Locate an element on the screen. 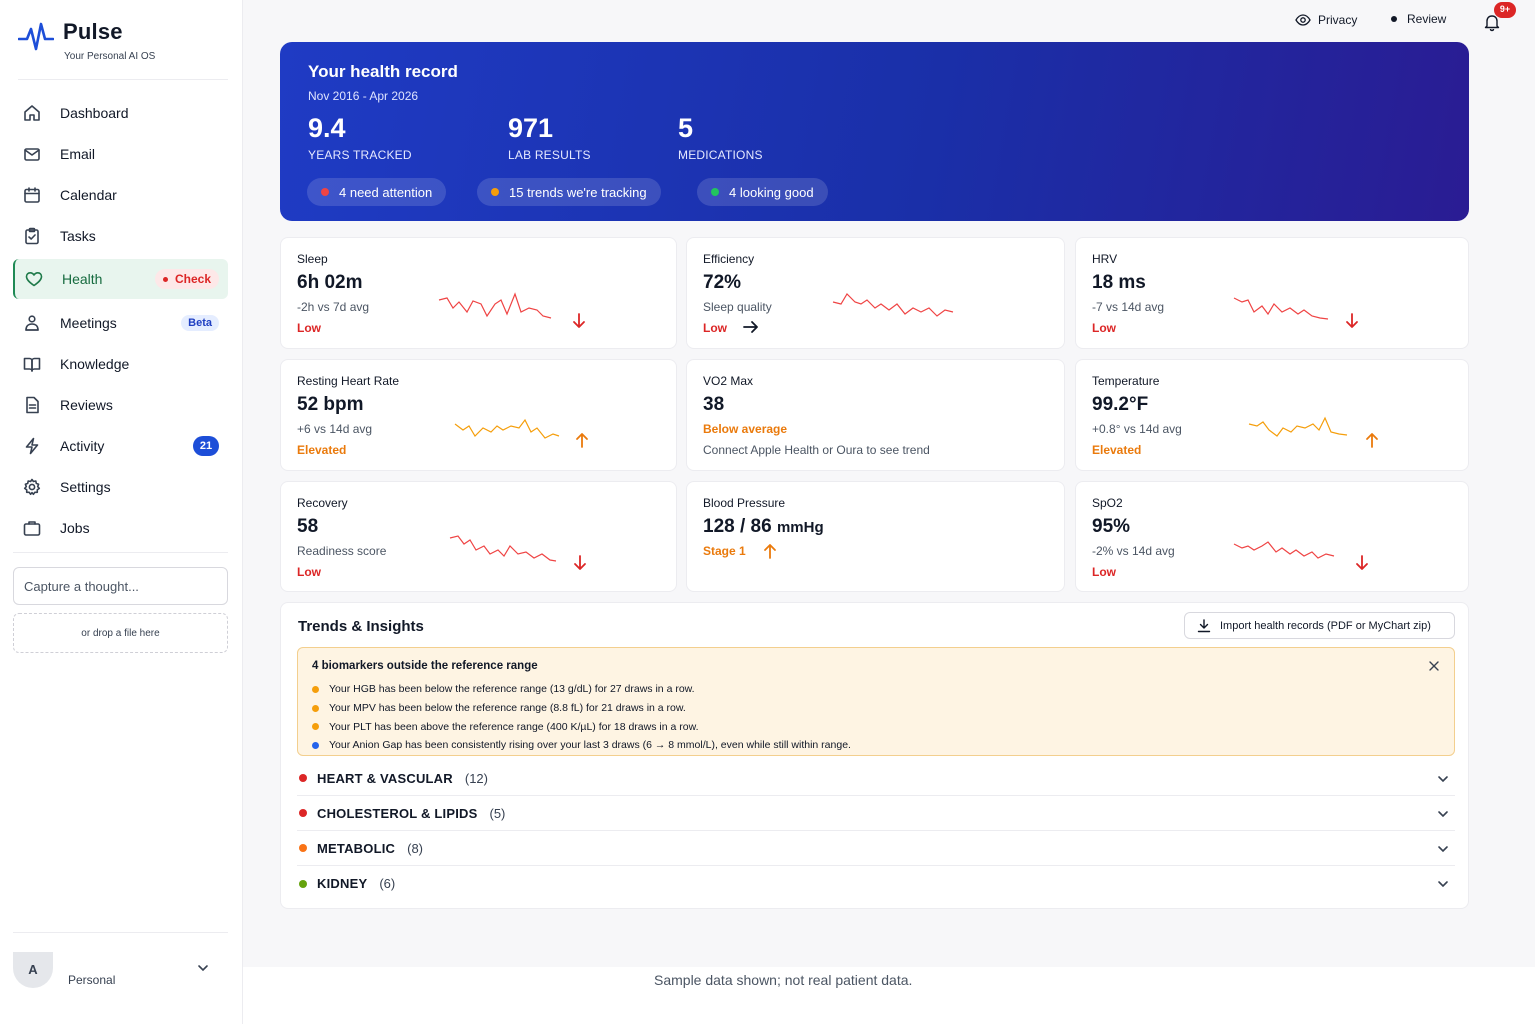 The width and height of the screenshot is (1535, 1024). document-icon is located at coordinates (32, 405).